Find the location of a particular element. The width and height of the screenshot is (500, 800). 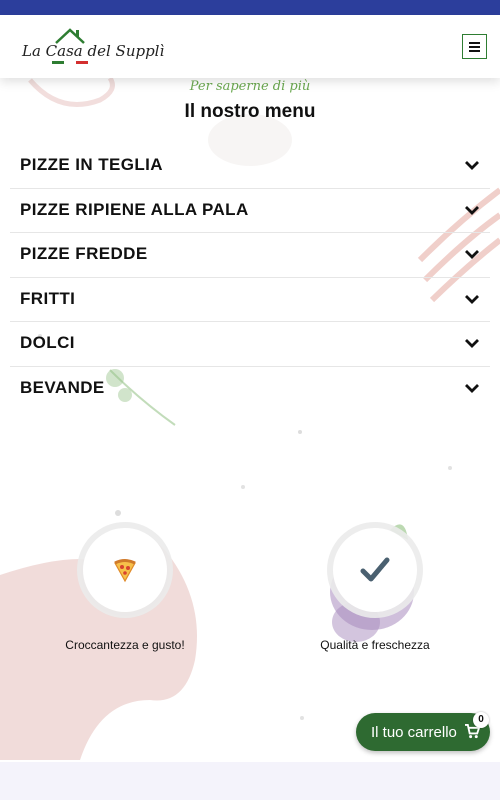

italian-flag-stripe is located at coordinates (70, 62).